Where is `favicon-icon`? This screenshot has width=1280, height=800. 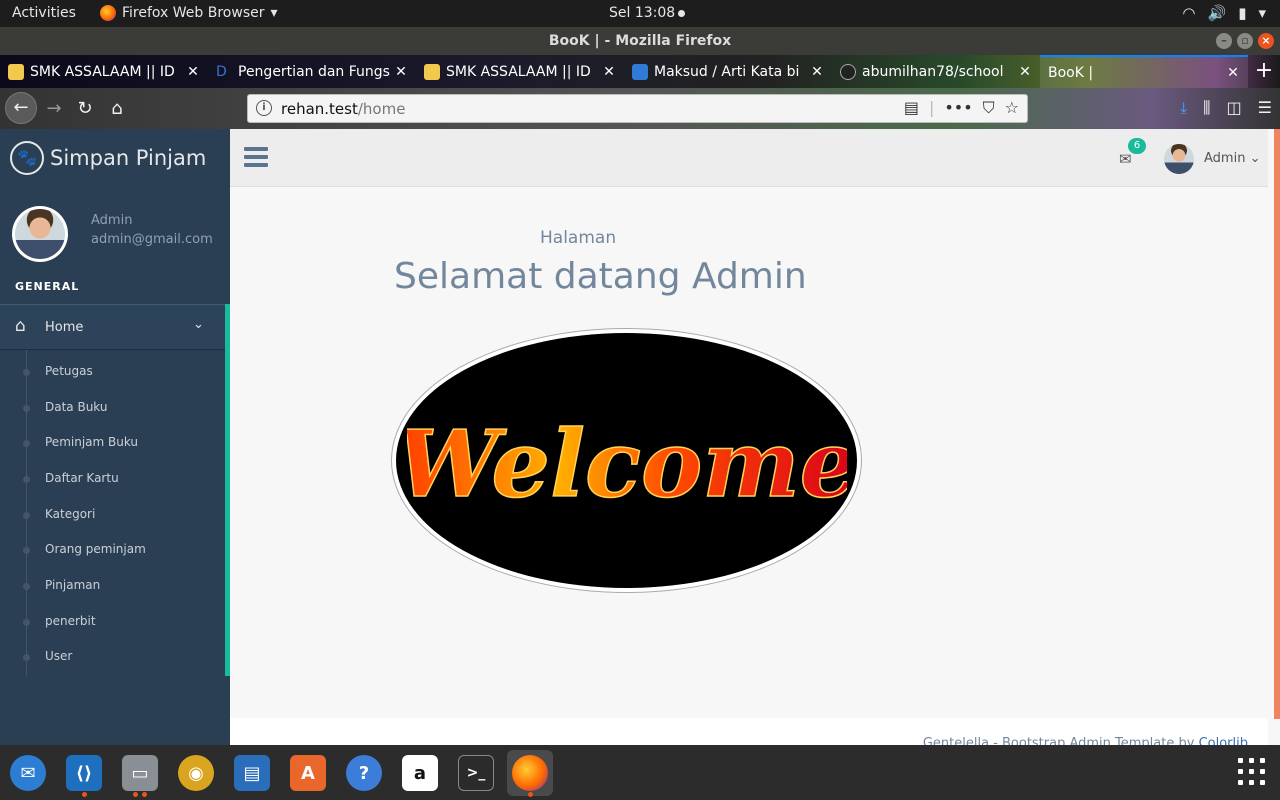 favicon-icon is located at coordinates (16, 71).